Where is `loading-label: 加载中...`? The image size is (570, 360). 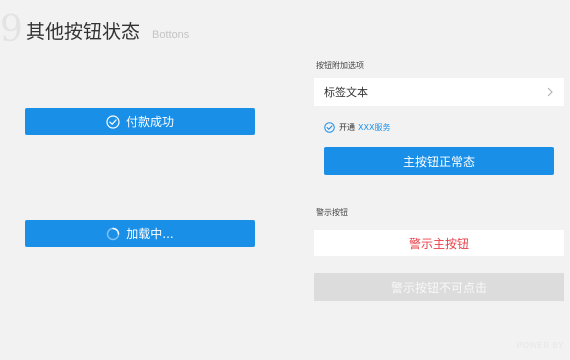 loading-label: 加载中... is located at coordinates (150, 234).